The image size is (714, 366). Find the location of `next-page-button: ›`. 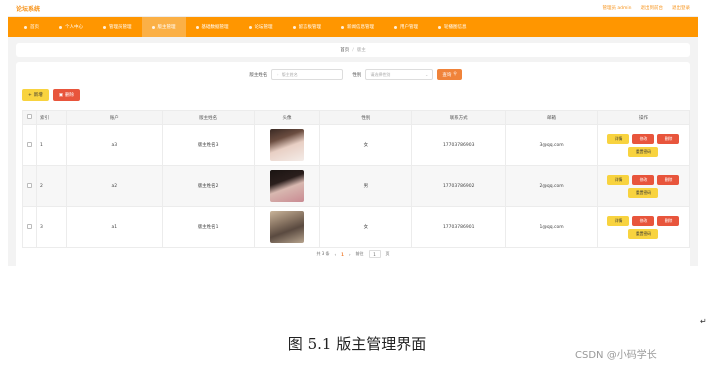

next-page-button: › is located at coordinates (350, 254).